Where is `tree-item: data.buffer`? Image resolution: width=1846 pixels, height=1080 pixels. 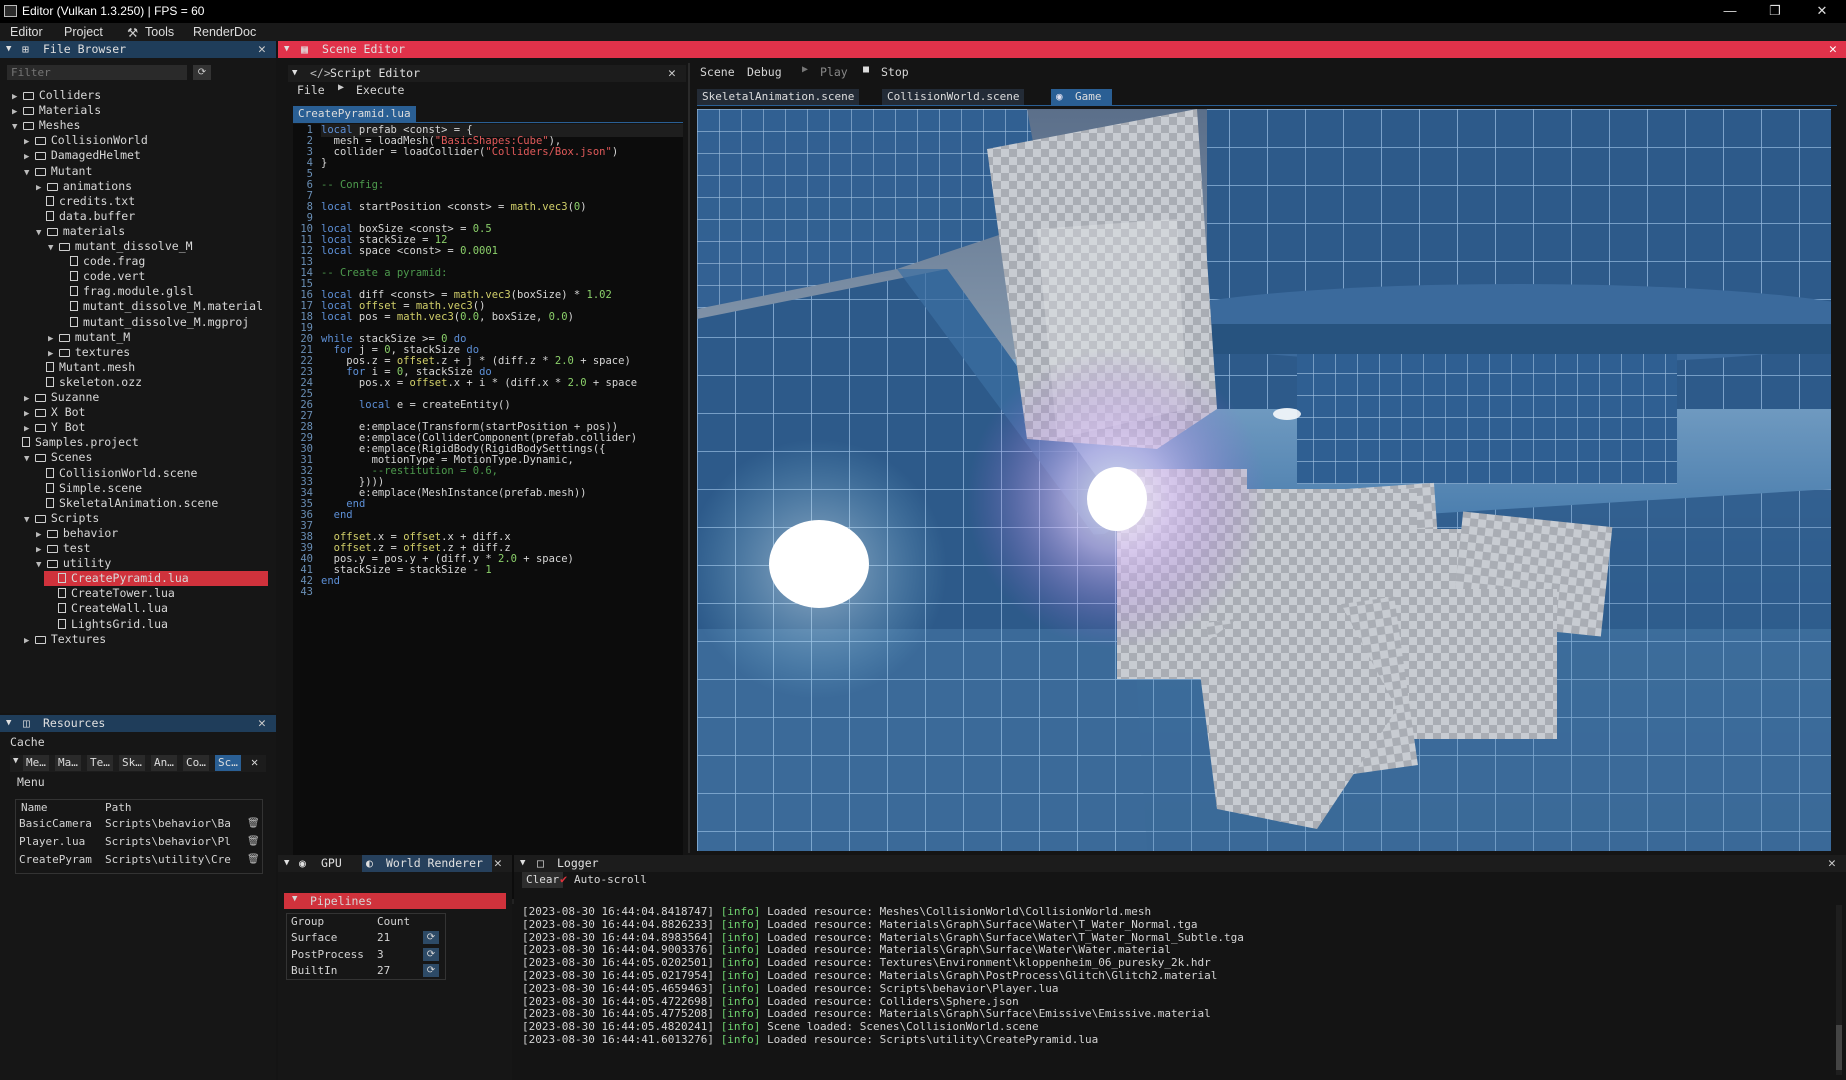 tree-item: data.buffer is located at coordinates (85, 216).